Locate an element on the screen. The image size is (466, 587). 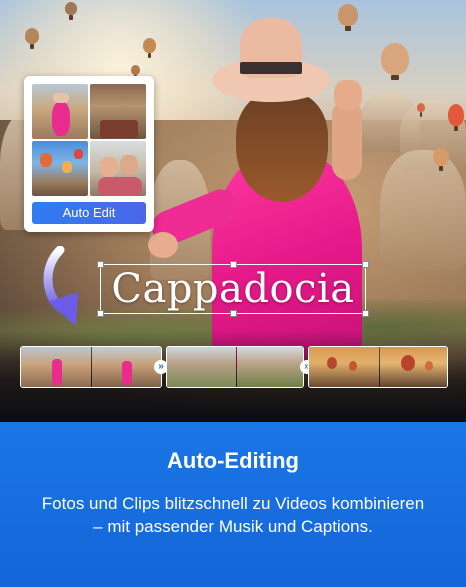
photo-collage is located at coordinates (89, 140).